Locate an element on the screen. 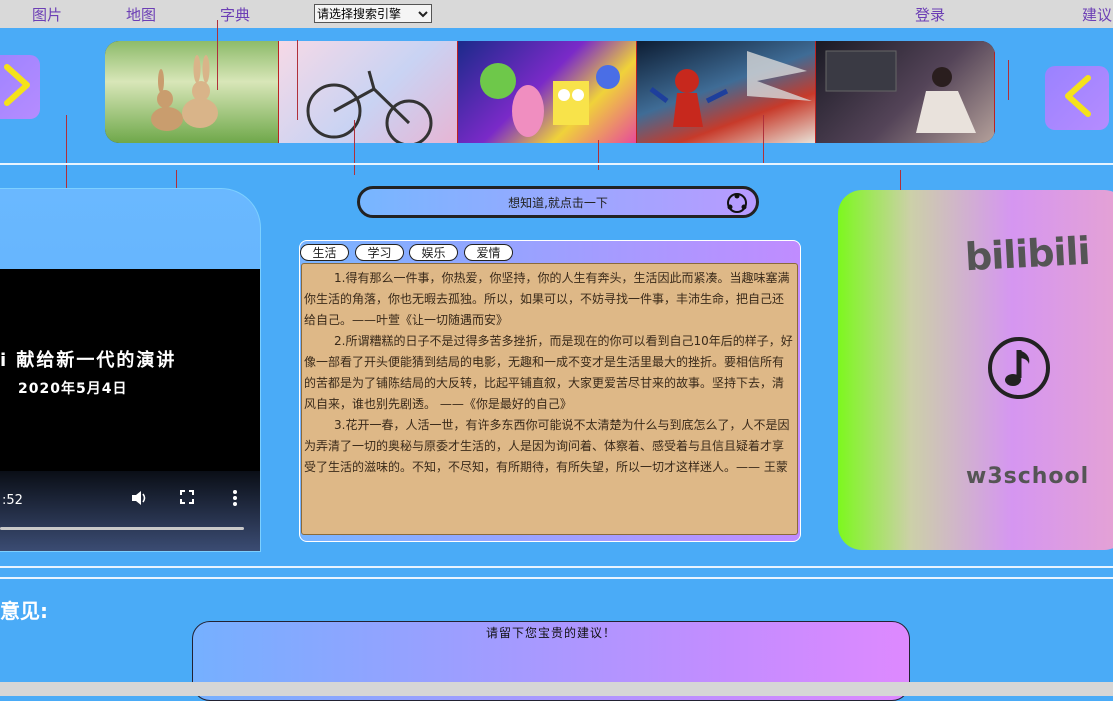 This screenshot has width=1113, height=701. fullscreen-icon is located at coordinates (187, 499).